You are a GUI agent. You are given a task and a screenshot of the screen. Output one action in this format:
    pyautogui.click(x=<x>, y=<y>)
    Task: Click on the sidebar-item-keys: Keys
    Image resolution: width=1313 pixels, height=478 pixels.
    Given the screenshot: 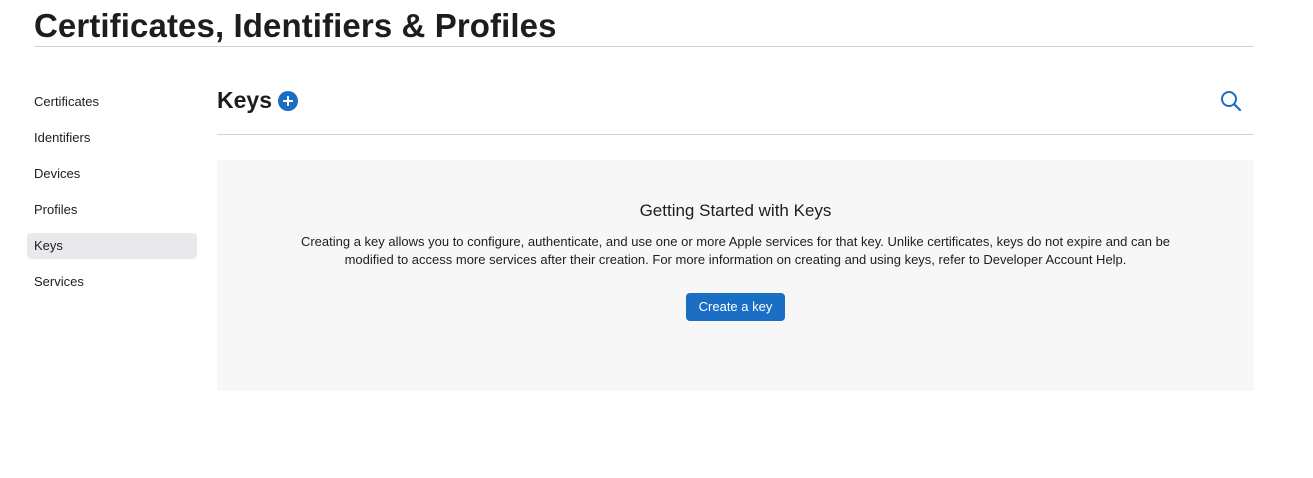 What is the action you would take?
    pyautogui.click(x=112, y=246)
    